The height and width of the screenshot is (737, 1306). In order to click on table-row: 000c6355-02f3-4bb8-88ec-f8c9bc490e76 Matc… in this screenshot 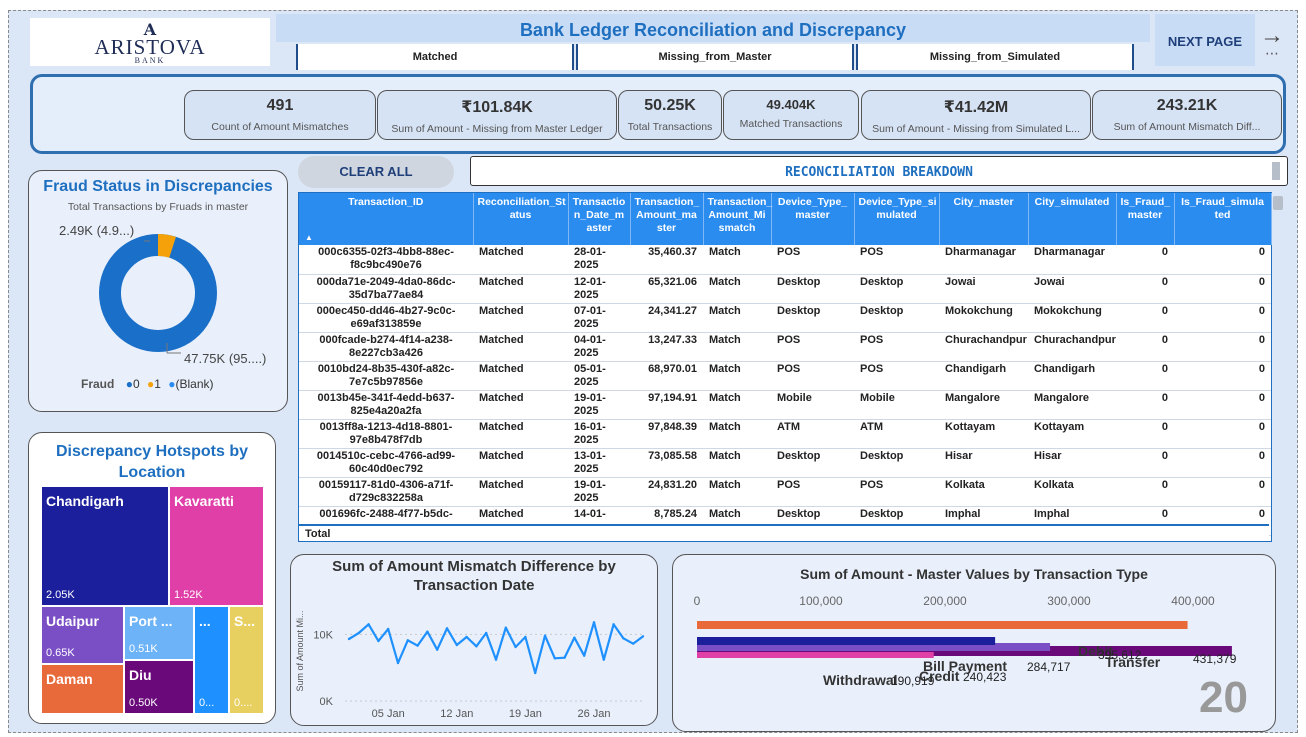, I will do `click(785, 260)`.